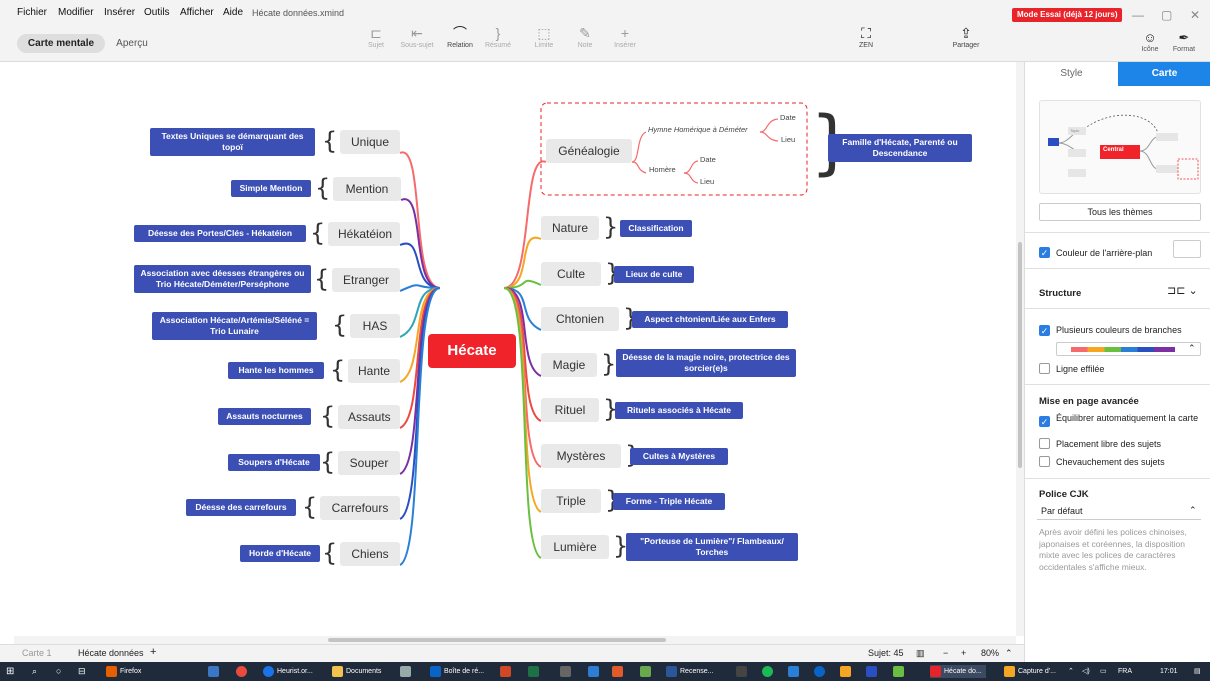  I want to click on relationship-button: ⌒ Relation, so click(460, 42).